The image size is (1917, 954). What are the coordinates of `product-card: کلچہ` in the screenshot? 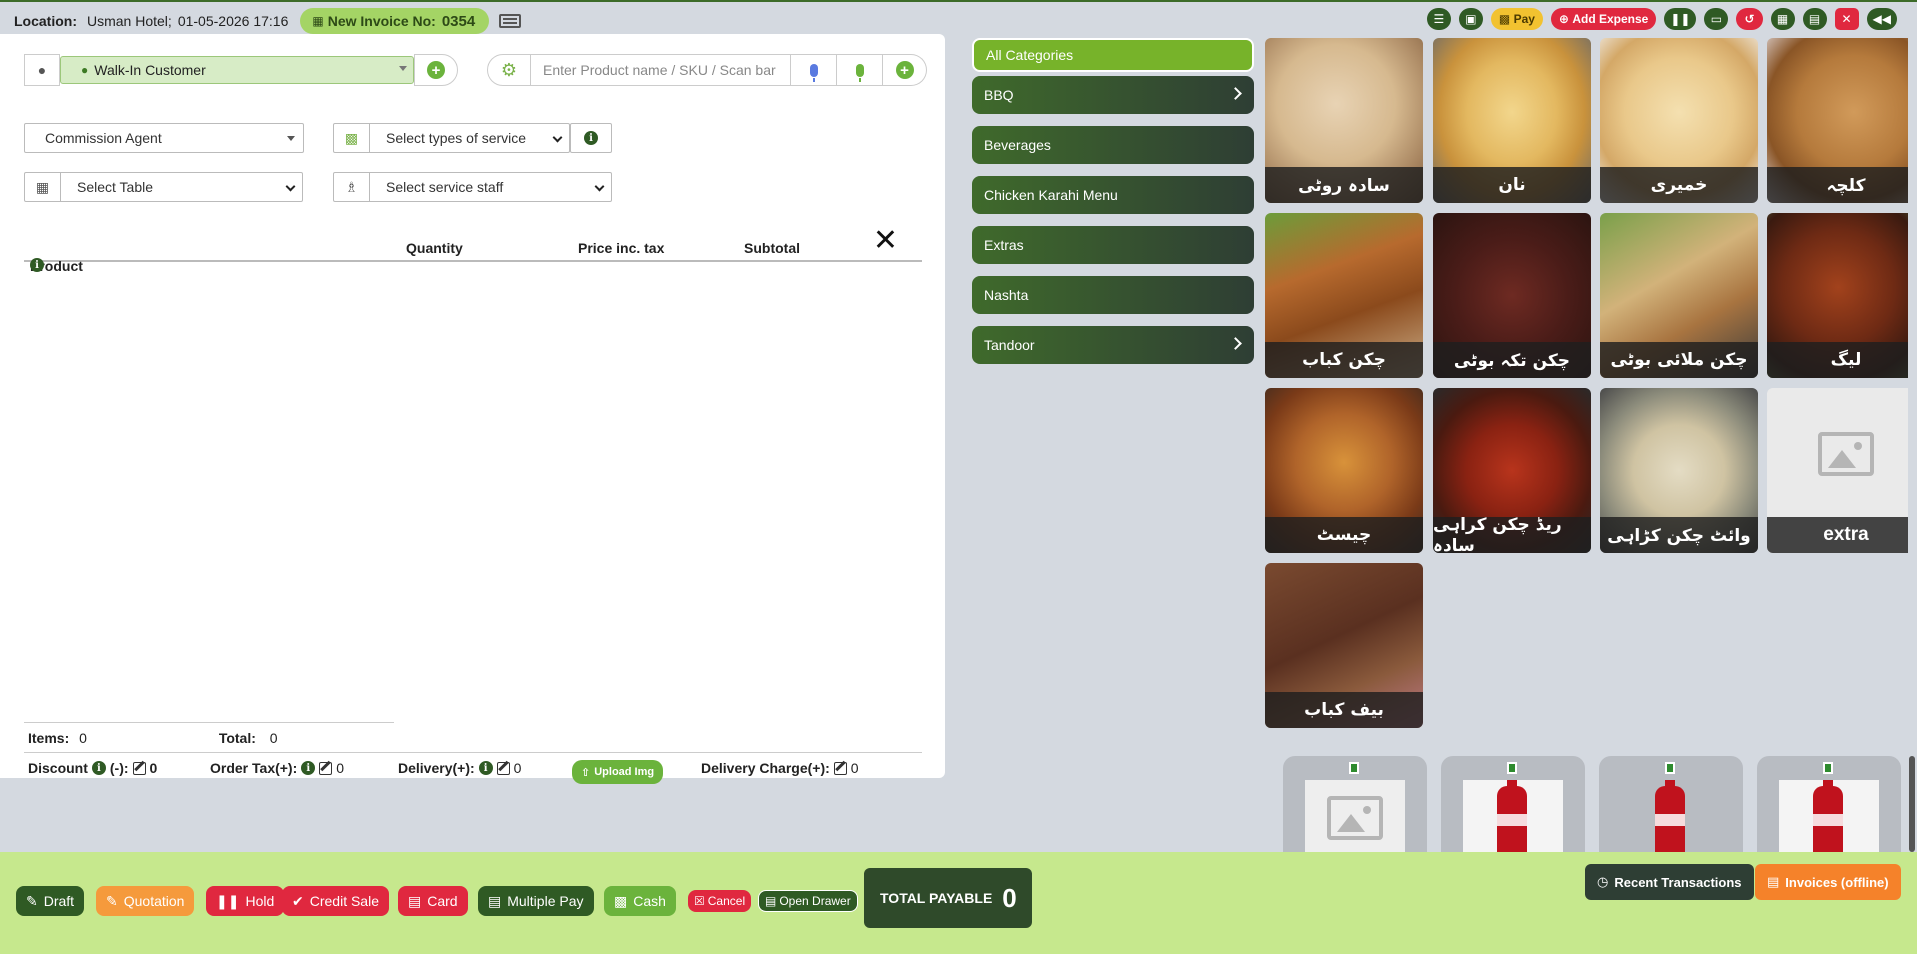 It's located at (1842, 120).